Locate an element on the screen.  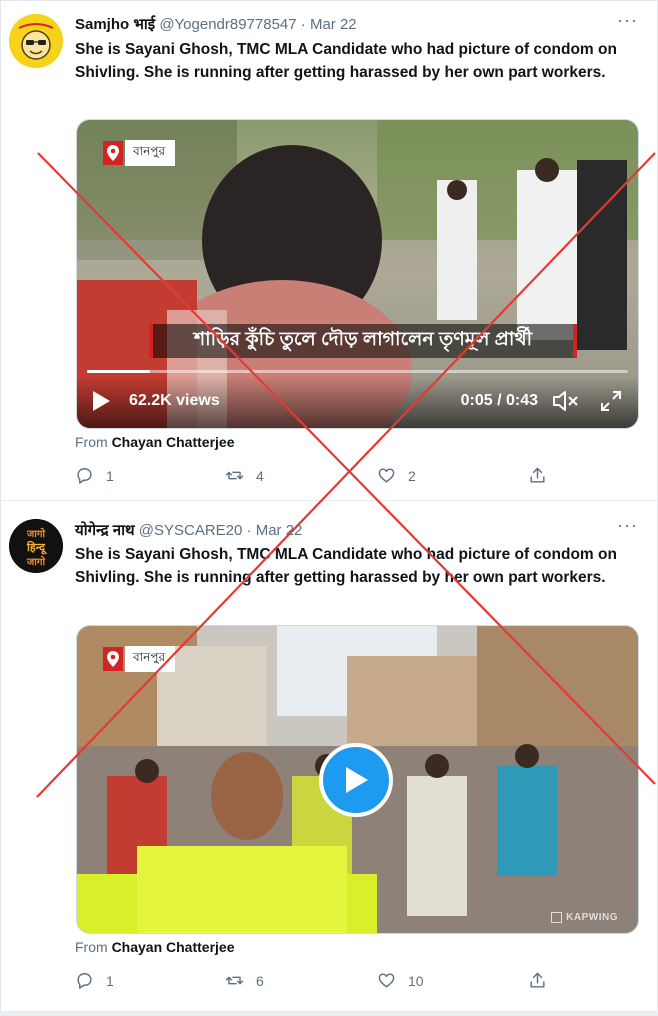
tweet-header: Samjho भाई @Yogendr89778547 · Mar 22 is located at coordinates (216, 24).